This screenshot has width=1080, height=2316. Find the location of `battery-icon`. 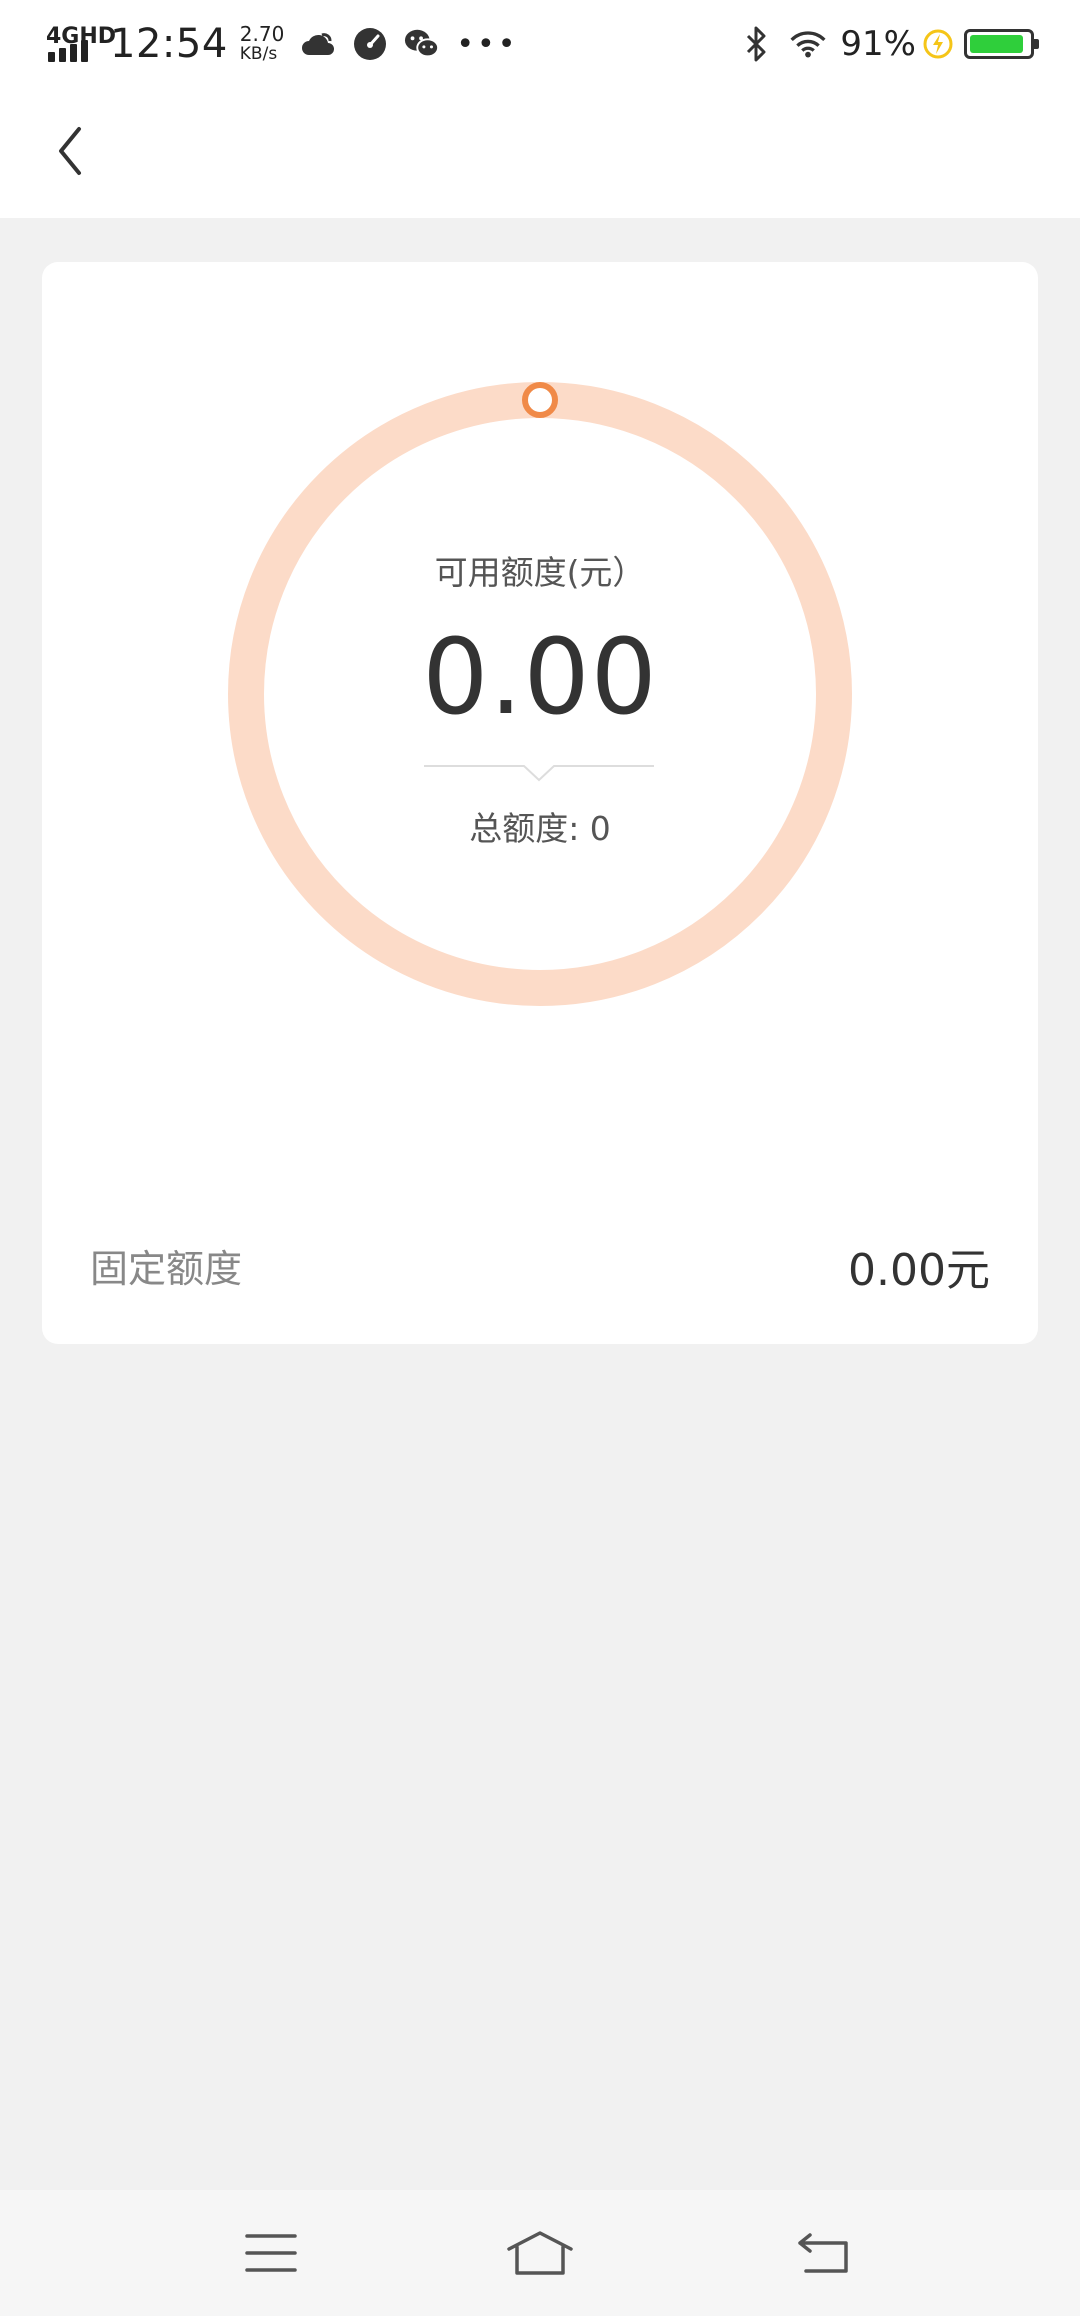

battery-icon is located at coordinates (1001, 44).